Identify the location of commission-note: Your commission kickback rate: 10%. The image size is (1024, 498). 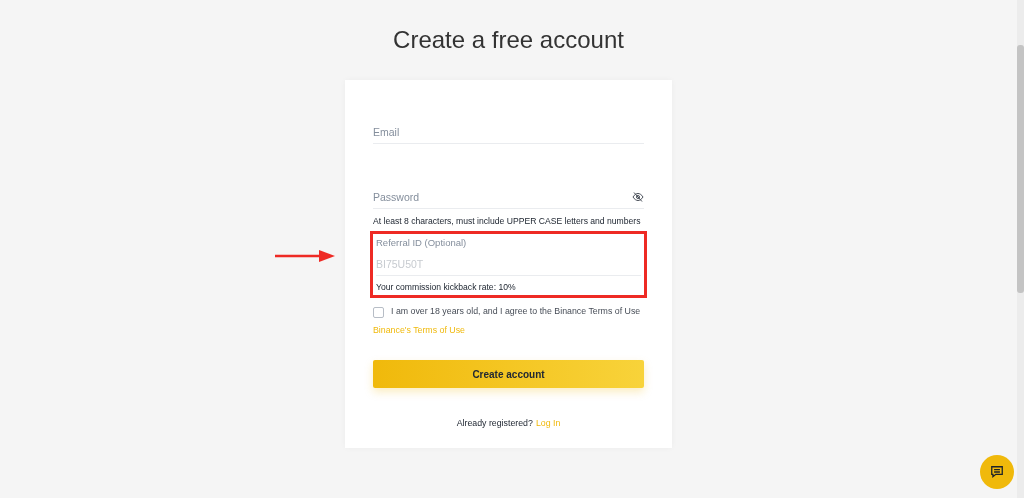
(446, 286).